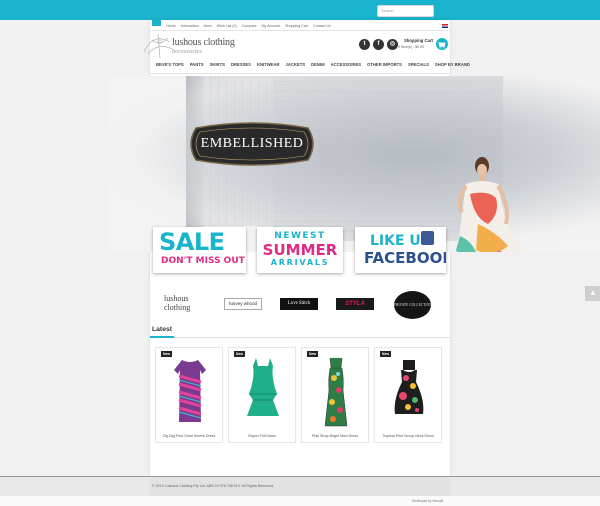 This screenshot has height=506, width=600. What do you see at coordinates (184, 303) in the screenshot?
I see `brand-logo-lushous: lushous clothing` at bounding box center [184, 303].